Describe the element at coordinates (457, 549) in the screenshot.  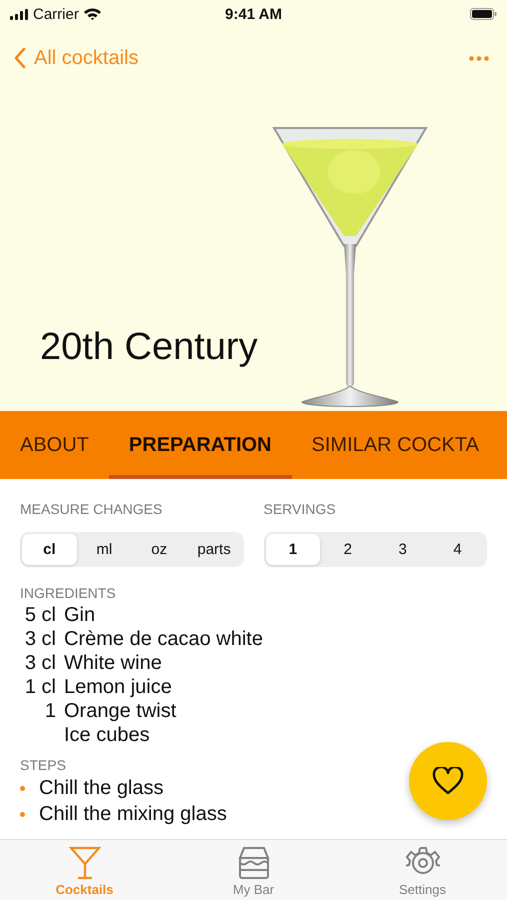
I see `segment-option: 4` at that location.